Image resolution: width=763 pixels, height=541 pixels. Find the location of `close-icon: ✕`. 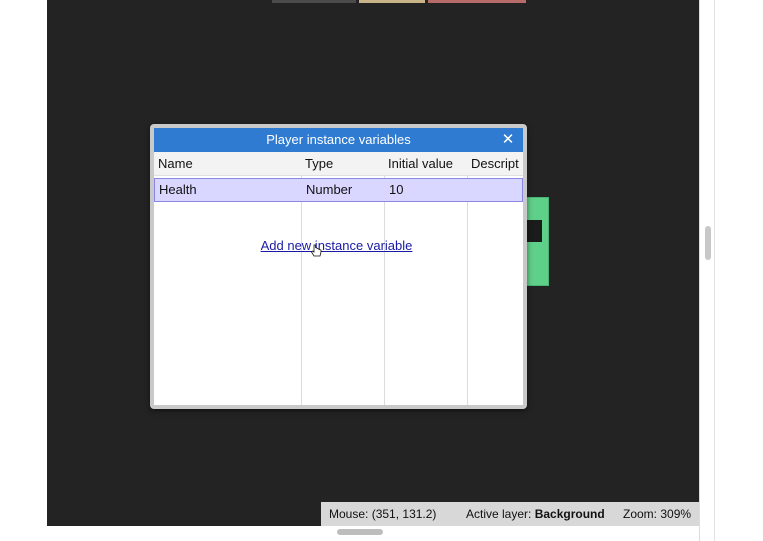

close-icon: ✕ is located at coordinates (508, 140).